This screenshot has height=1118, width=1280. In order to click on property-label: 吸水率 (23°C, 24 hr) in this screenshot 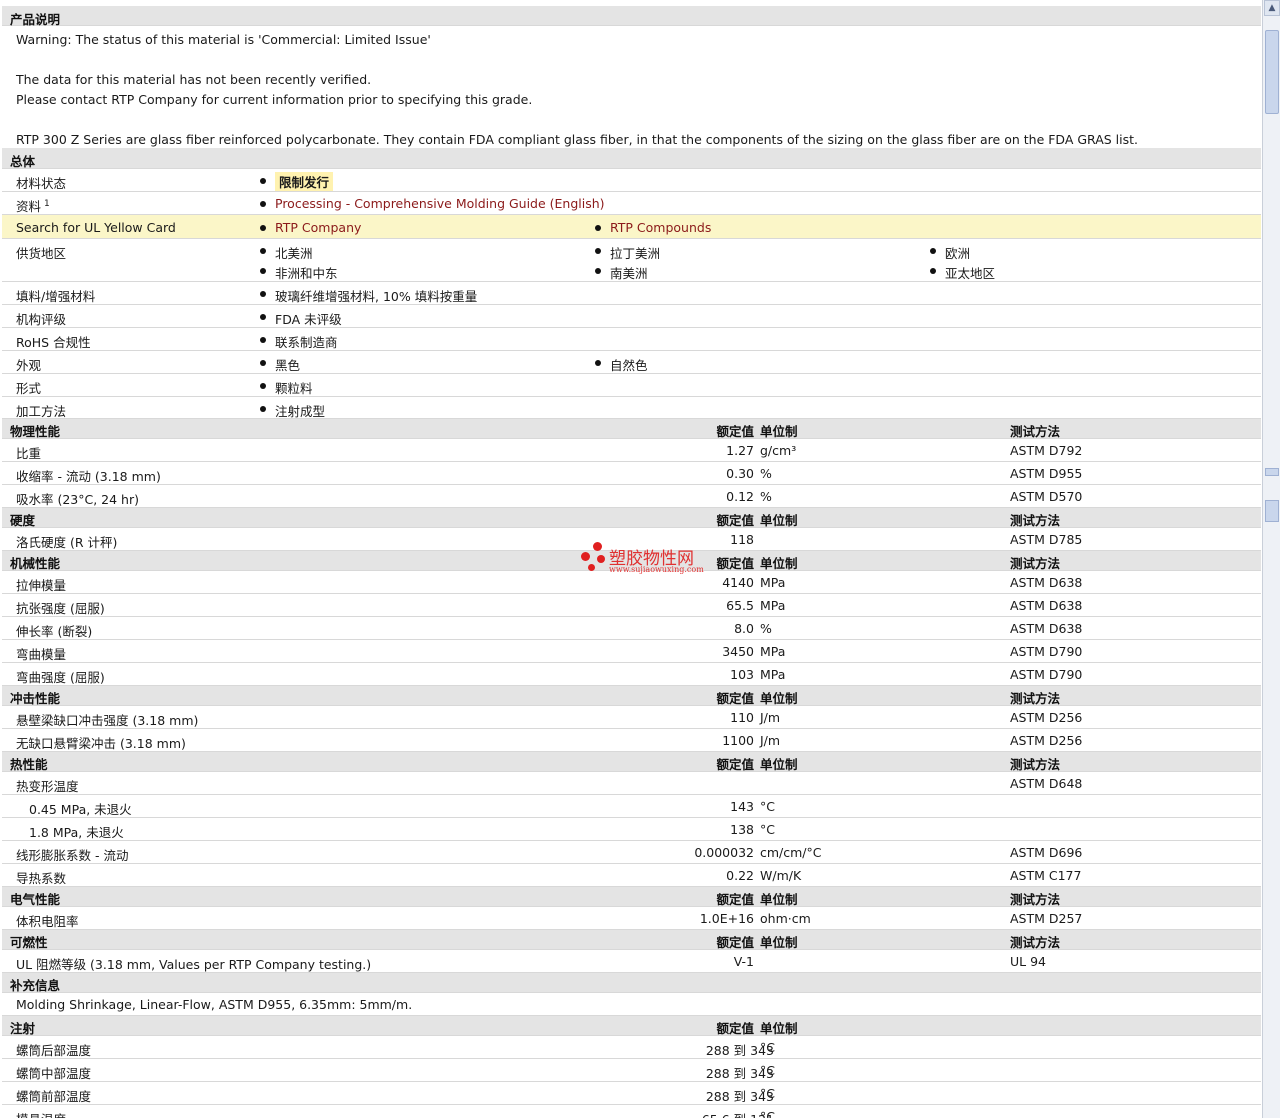, I will do `click(77, 499)`.